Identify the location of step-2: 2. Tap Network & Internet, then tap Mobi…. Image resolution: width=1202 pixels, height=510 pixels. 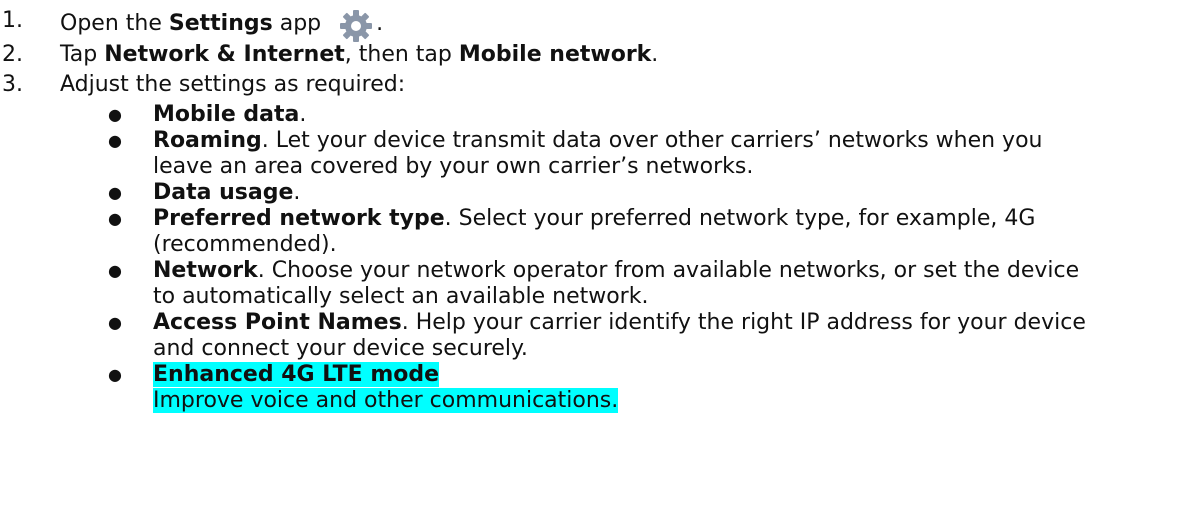
(601, 57).